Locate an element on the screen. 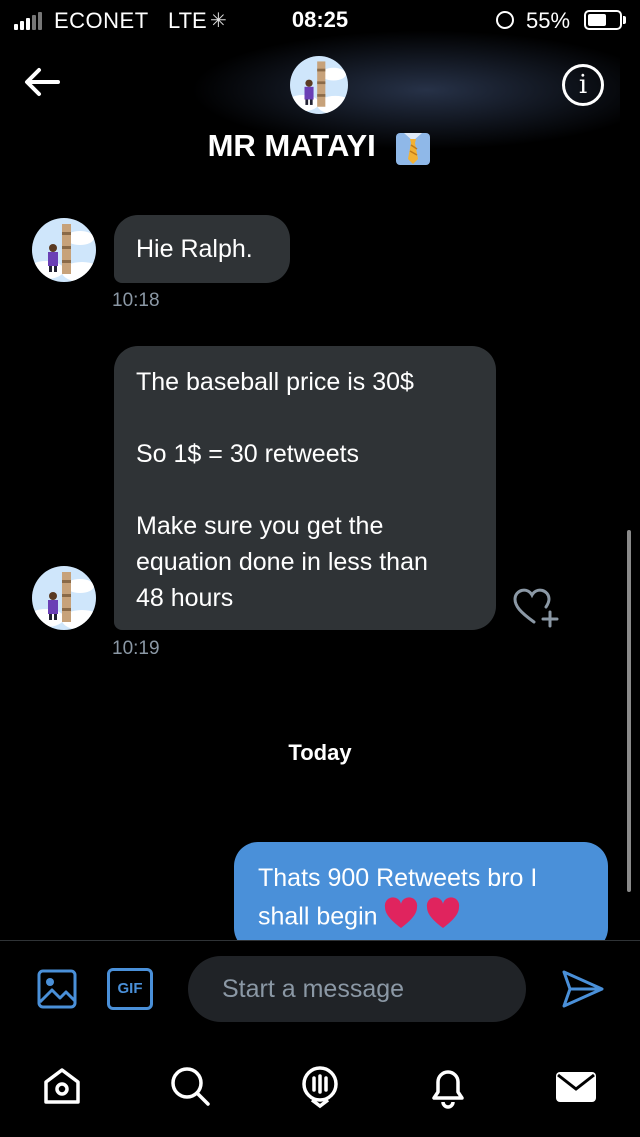 Image resolution: width=640 pixels, height=1137 pixels. message-text: 48 hours is located at coordinates (185, 598).